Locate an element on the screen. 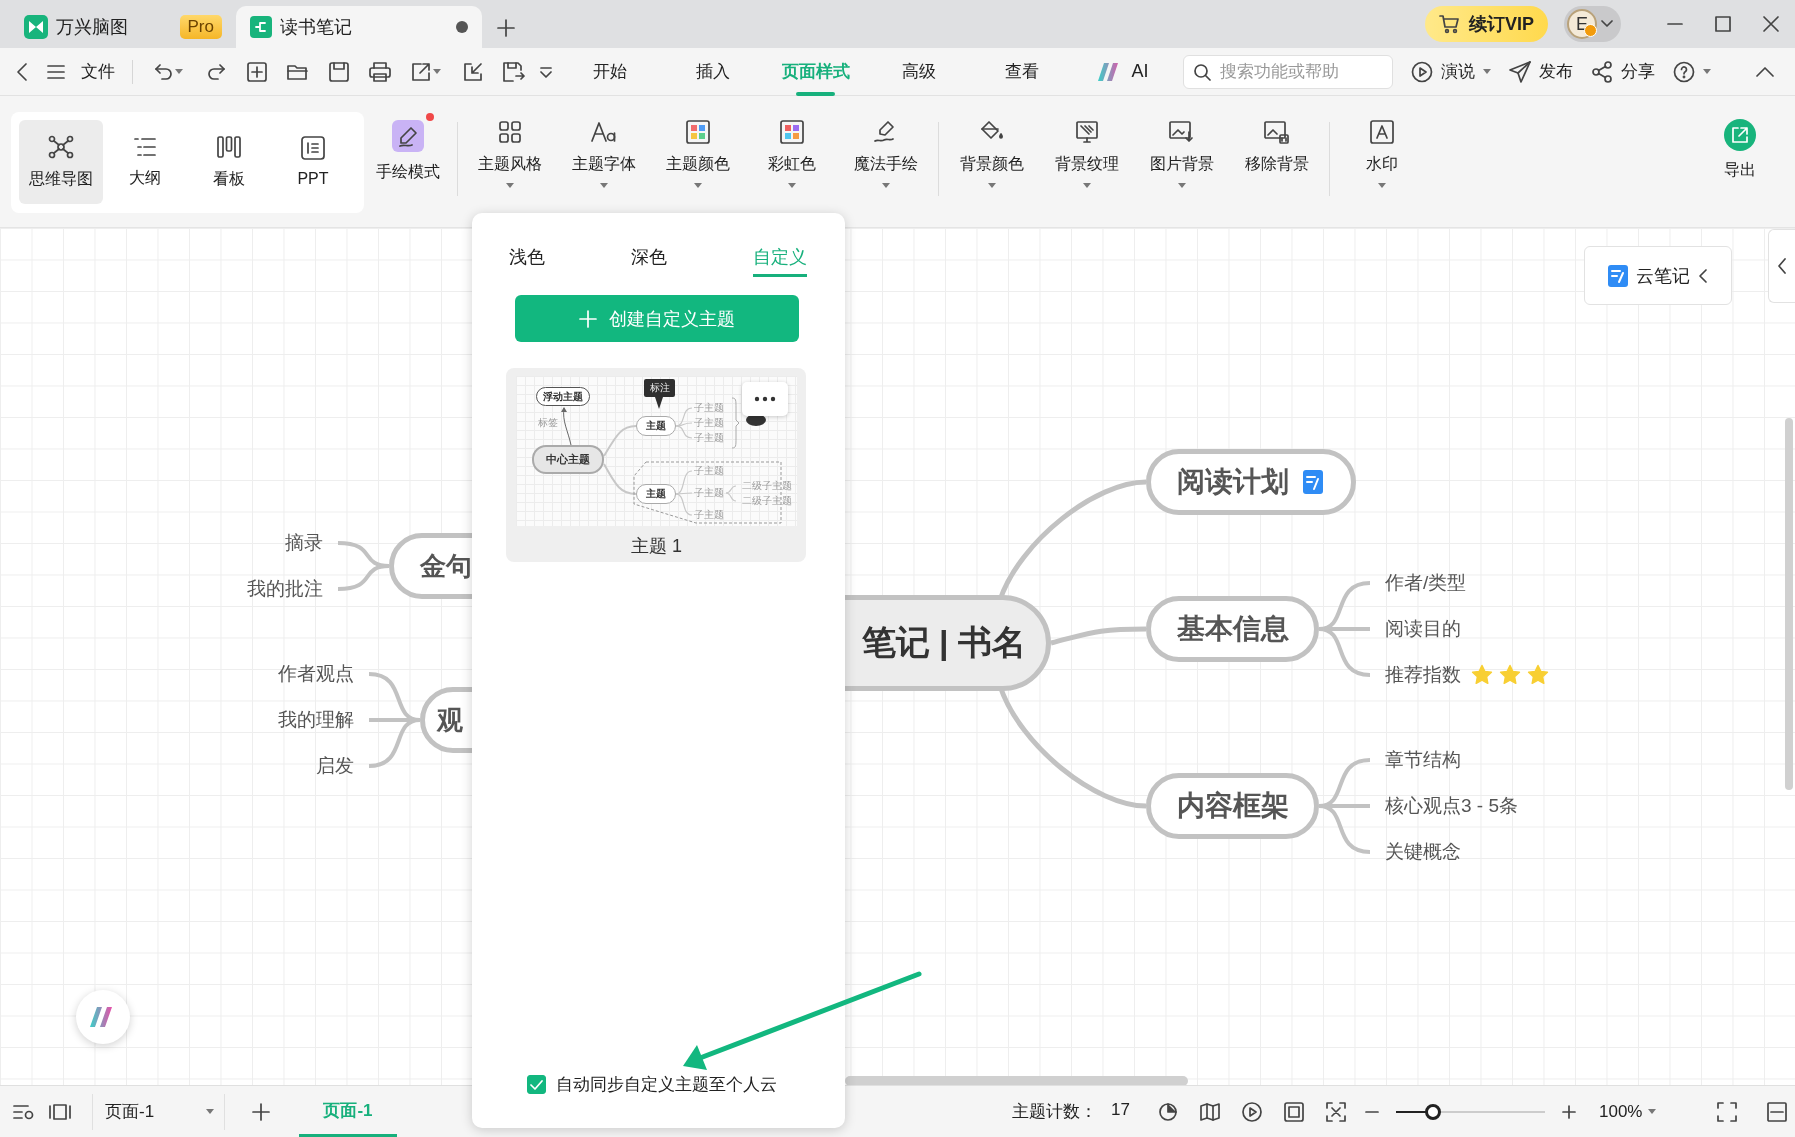 The width and height of the screenshot is (1795, 1137). preview-topic: 主题 is located at coordinates (656, 494).